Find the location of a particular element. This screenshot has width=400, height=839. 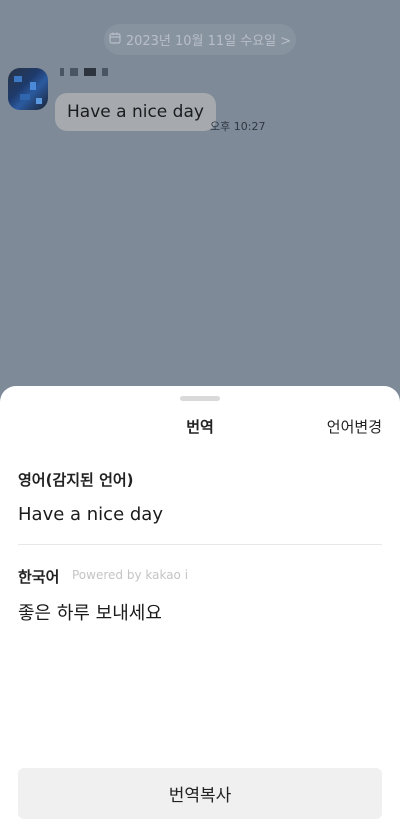

date-divider: 2023년 10월 11일 수요일 > is located at coordinates (200, 39).